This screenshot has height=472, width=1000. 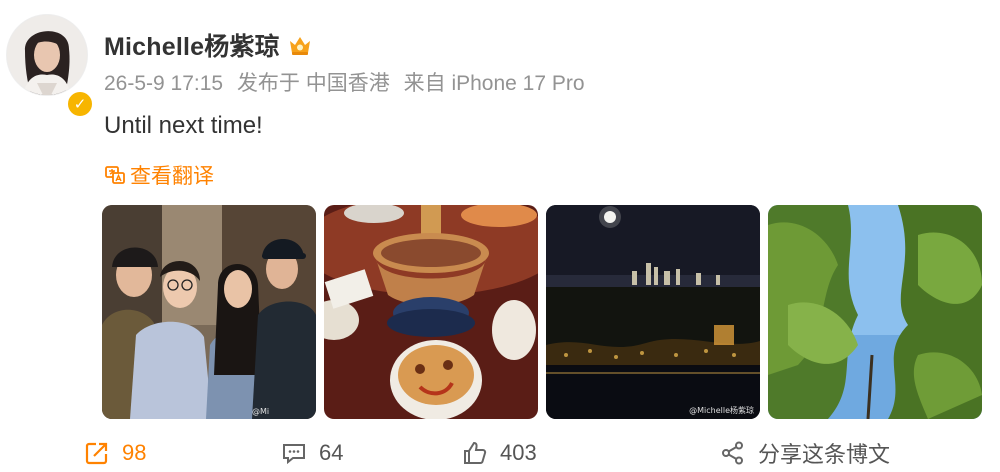 What do you see at coordinates (134, 452) in the screenshot?
I see `repost-count: 98` at bounding box center [134, 452].